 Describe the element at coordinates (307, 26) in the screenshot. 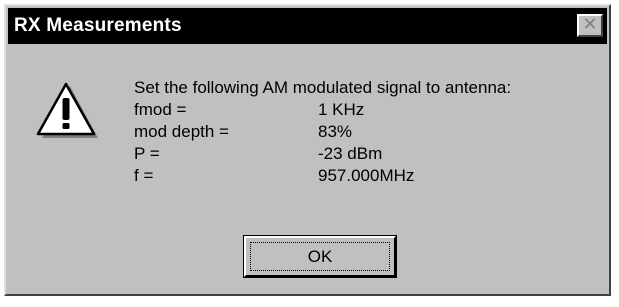

I see `title-bar: RX Measurements ✕` at that location.